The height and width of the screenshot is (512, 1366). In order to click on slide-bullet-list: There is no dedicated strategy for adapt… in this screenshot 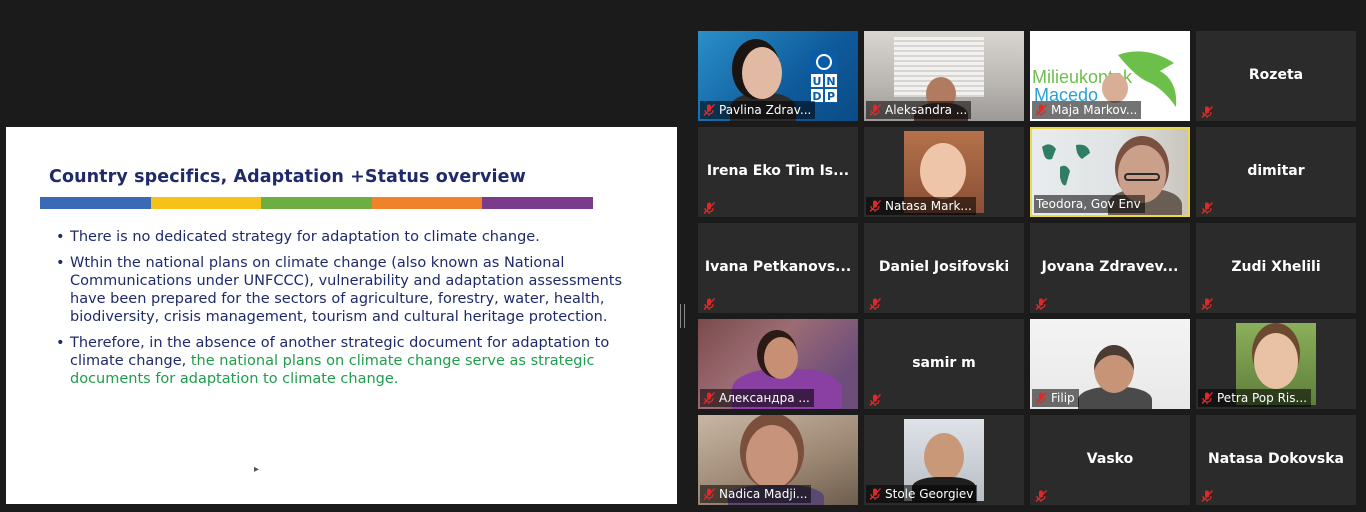, I will do `click(341, 312)`.